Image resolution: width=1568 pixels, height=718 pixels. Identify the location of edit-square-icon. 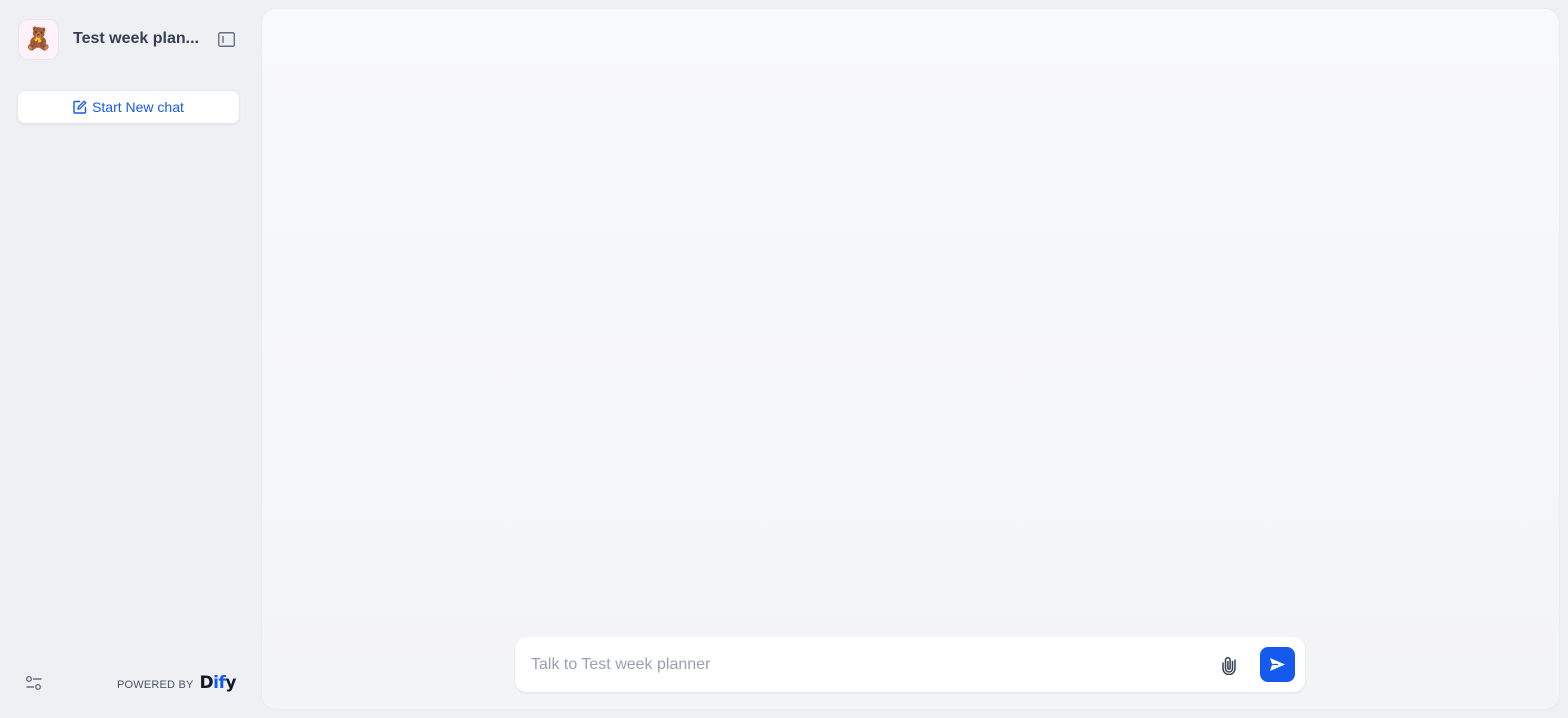
(80, 107).